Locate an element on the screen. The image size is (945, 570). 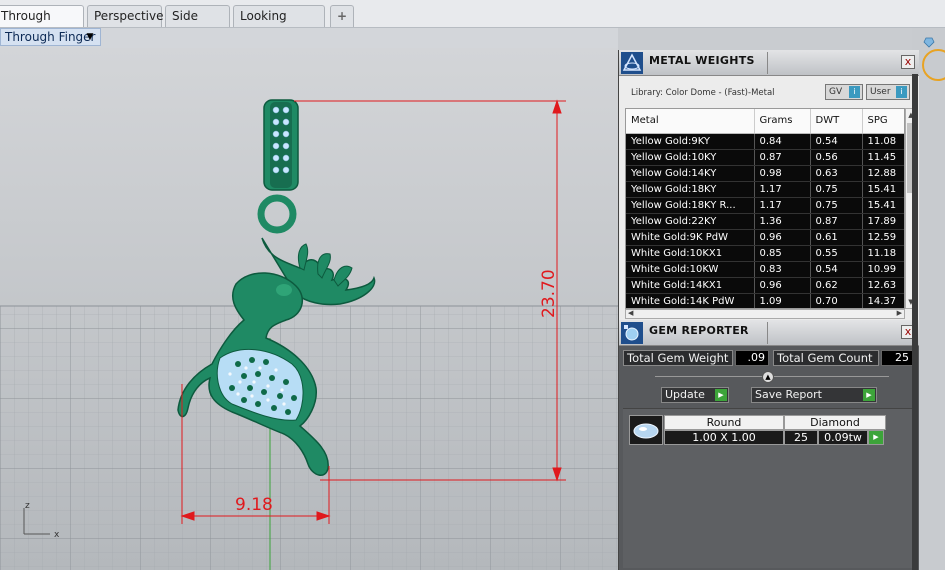
height-dimension-label: 23.70 is located at coordinates (549, 293).